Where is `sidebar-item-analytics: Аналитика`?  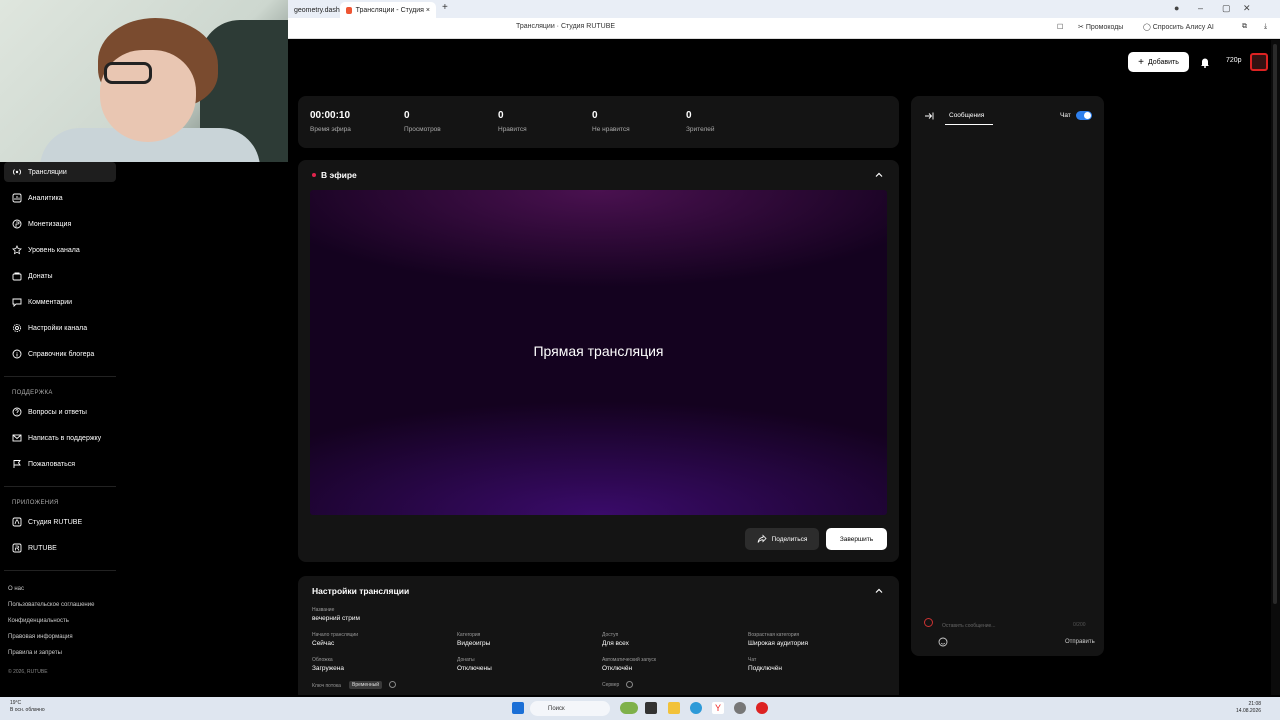
sidebar-item-analytics: Аналитика is located at coordinates (60, 198).